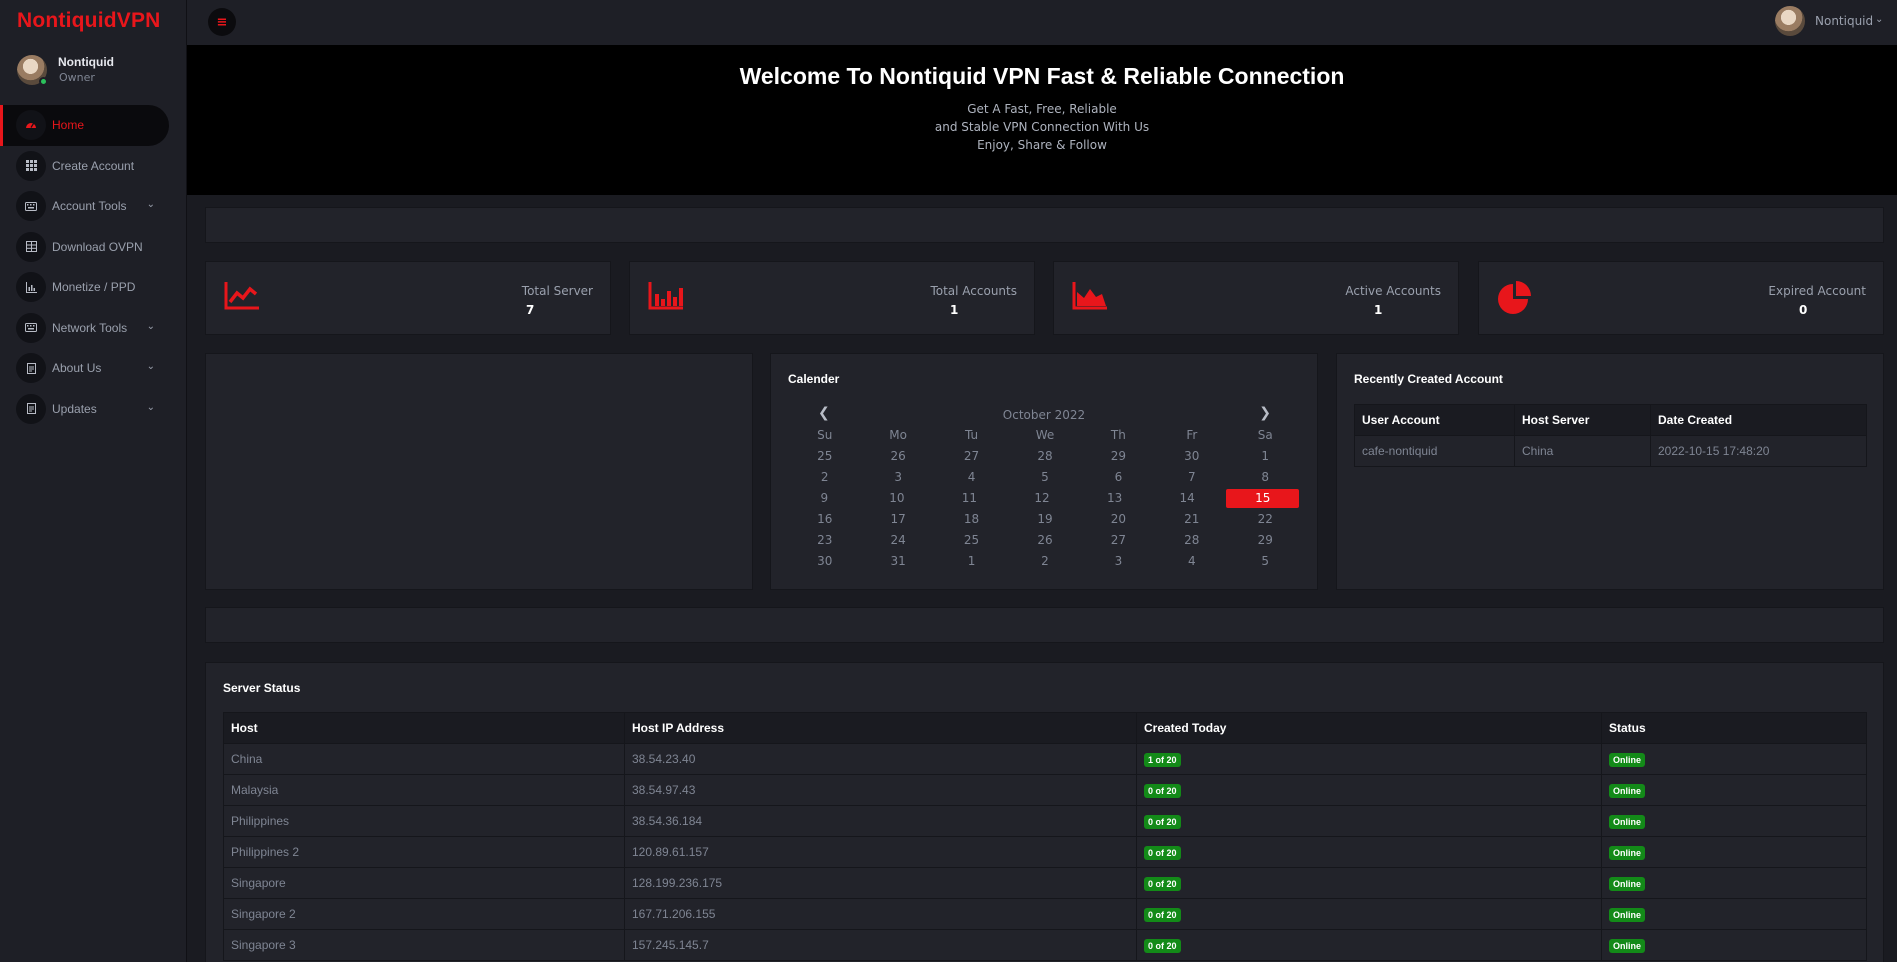 The height and width of the screenshot is (962, 1897). Describe the element at coordinates (897, 540) in the screenshot. I see `calendar-day: 24` at that location.